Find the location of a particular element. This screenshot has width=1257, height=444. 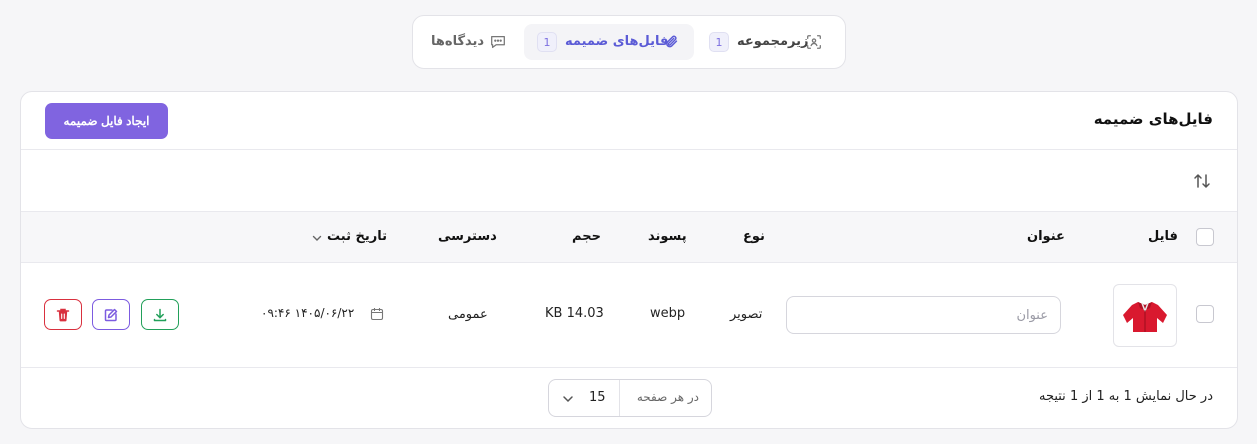

row-access: عمومی is located at coordinates (468, 314).